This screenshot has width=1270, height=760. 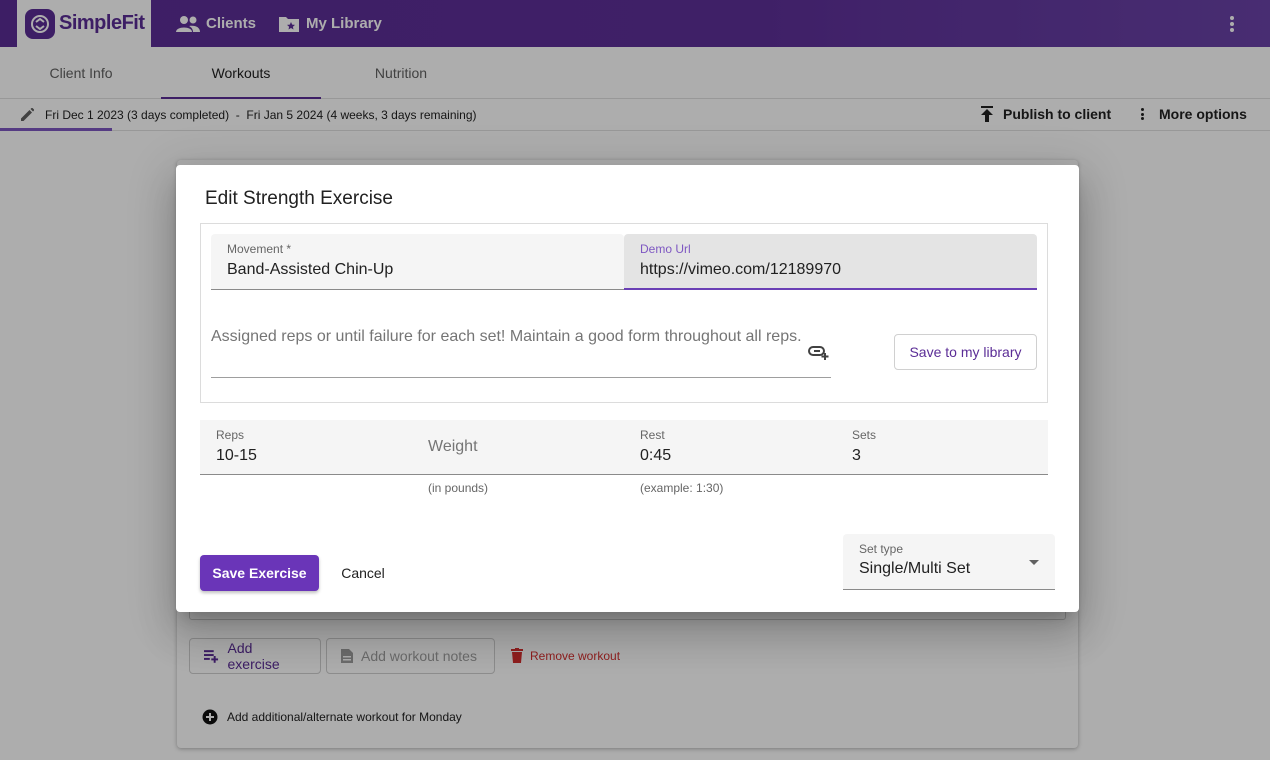 I want to click on weight-hint: (in pounds), so click(x=458, y=488).